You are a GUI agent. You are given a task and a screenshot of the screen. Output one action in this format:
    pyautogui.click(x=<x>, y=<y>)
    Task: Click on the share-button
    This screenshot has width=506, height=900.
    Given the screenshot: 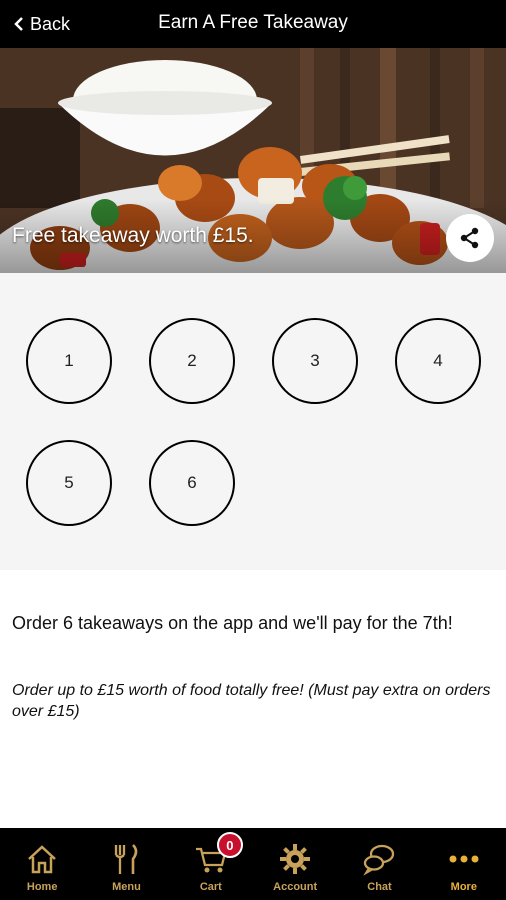 What is the action you would take?
    pyautogui.click(x=470, y=238)
    